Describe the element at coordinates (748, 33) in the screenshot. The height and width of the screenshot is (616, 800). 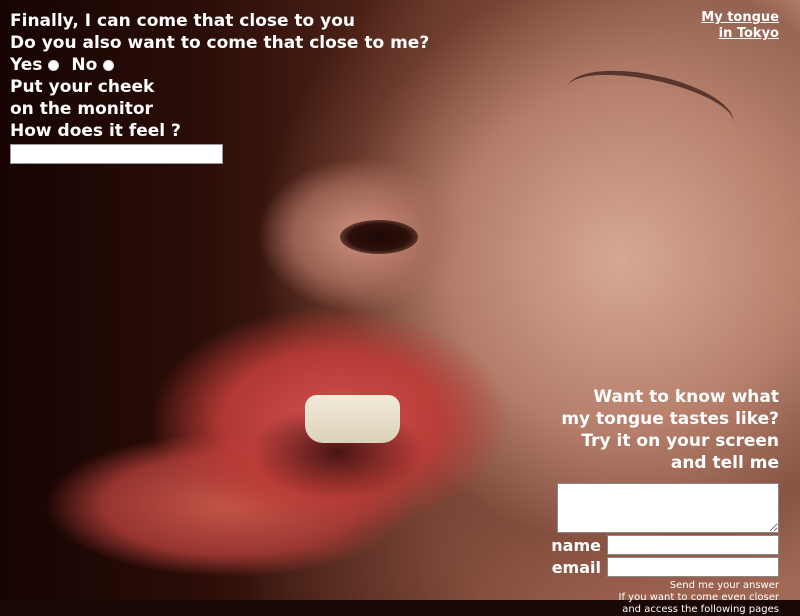
I see `link-line-2: in Tokyo` at that location.